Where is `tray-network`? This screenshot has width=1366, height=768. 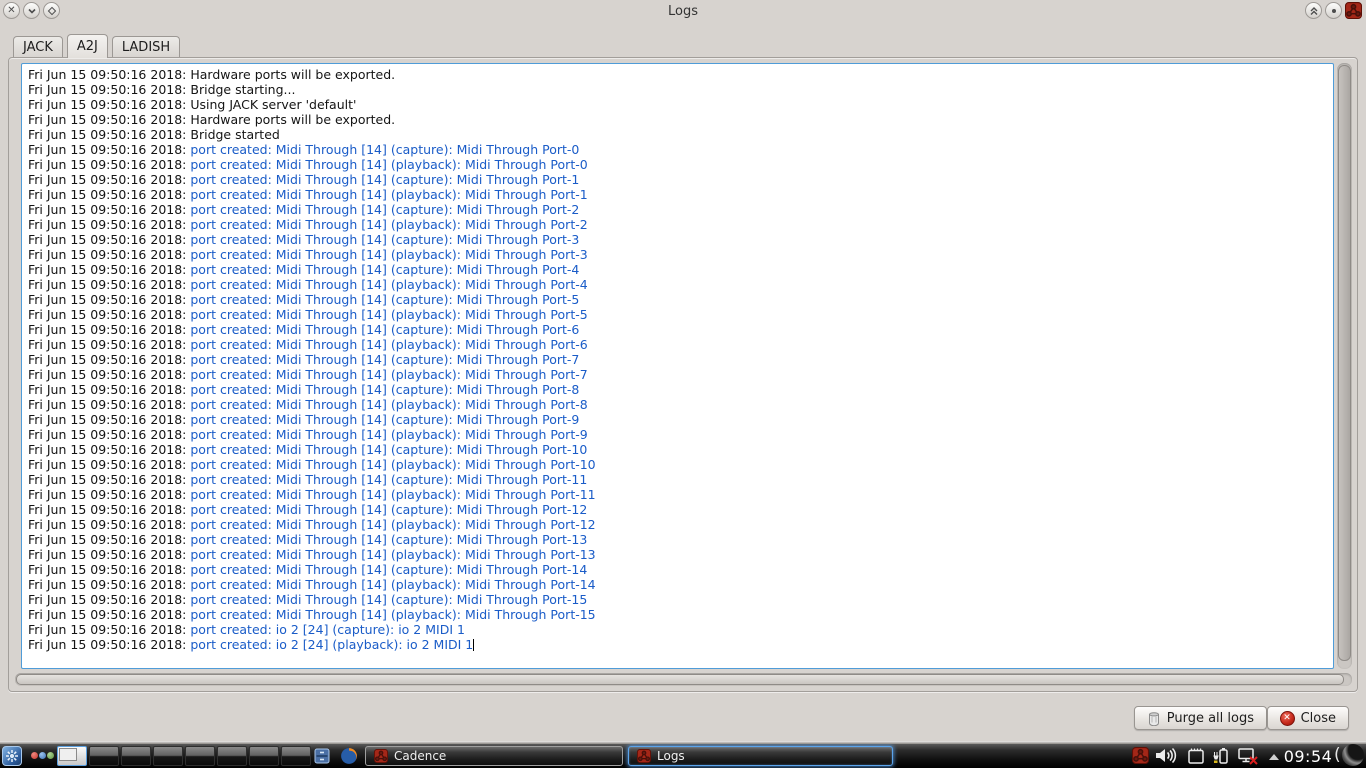
tray-network is located at coordinates (1249, 757).